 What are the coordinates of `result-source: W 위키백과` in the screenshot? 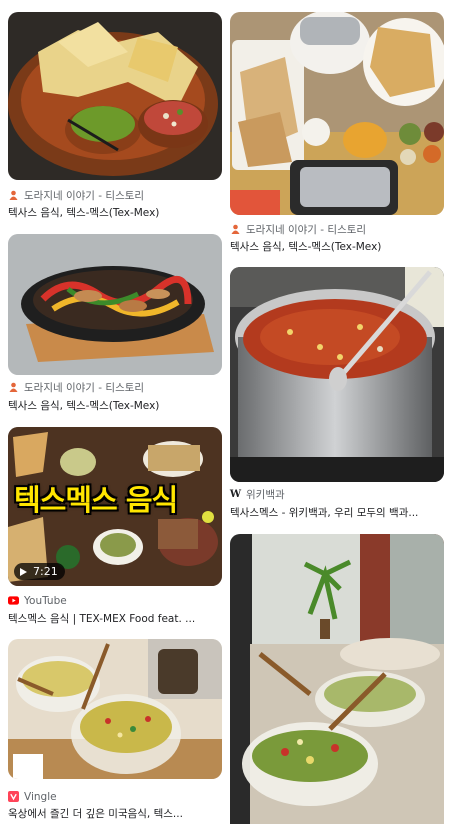 It's located at (257, 494).